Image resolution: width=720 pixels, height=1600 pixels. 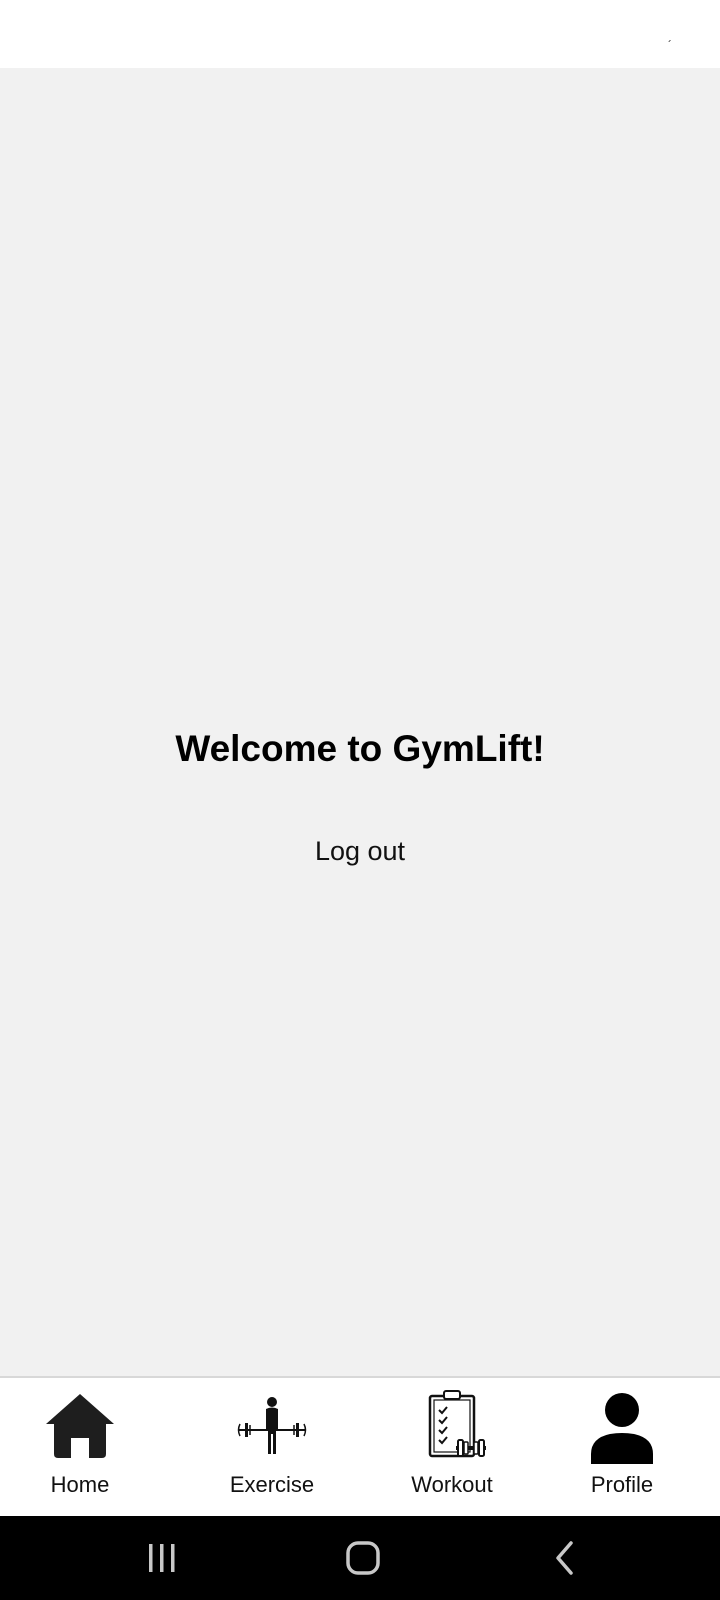 What do you see at coordinates (452, 1484) in the screenshot?
I see `nav-label-workout: Workout` at bounding box center [452, 1484].